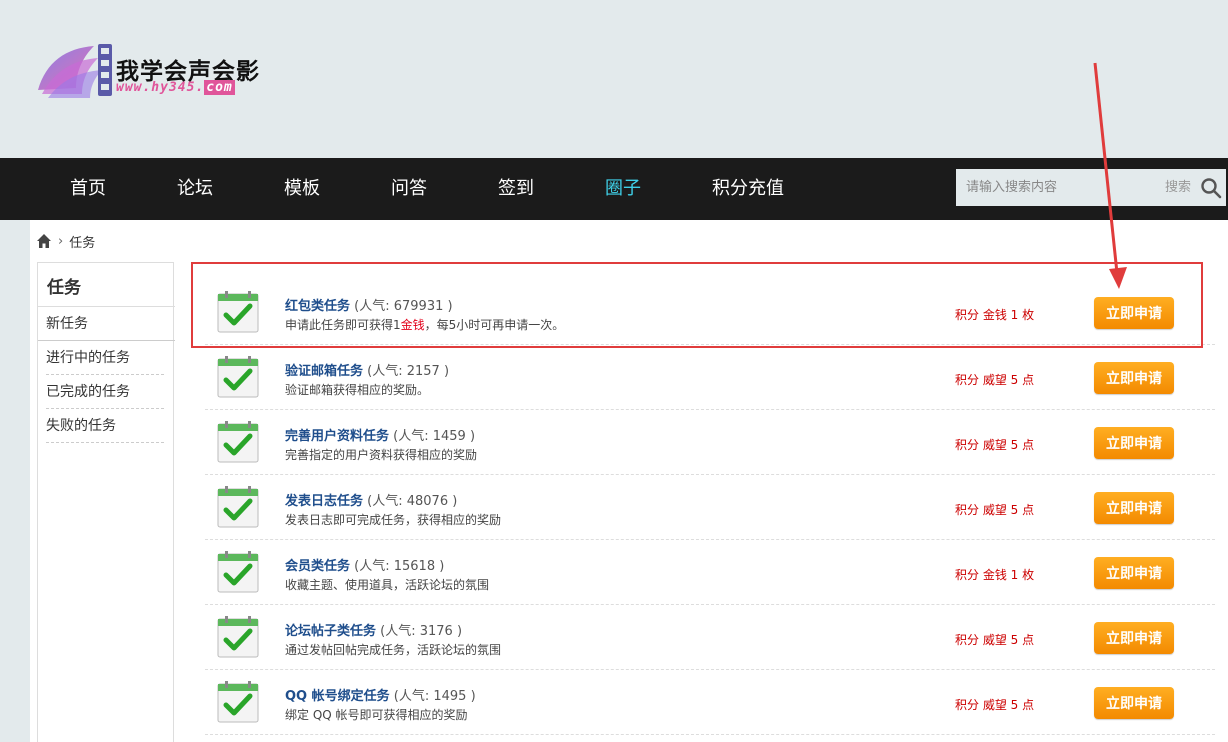 Image resolution: width=1228 pixels, height=742 pixels. What do you see at coordinates (317, 566) in the screenshot?
I see `task-name: 会员类任务` at bounding box center [317, 566].